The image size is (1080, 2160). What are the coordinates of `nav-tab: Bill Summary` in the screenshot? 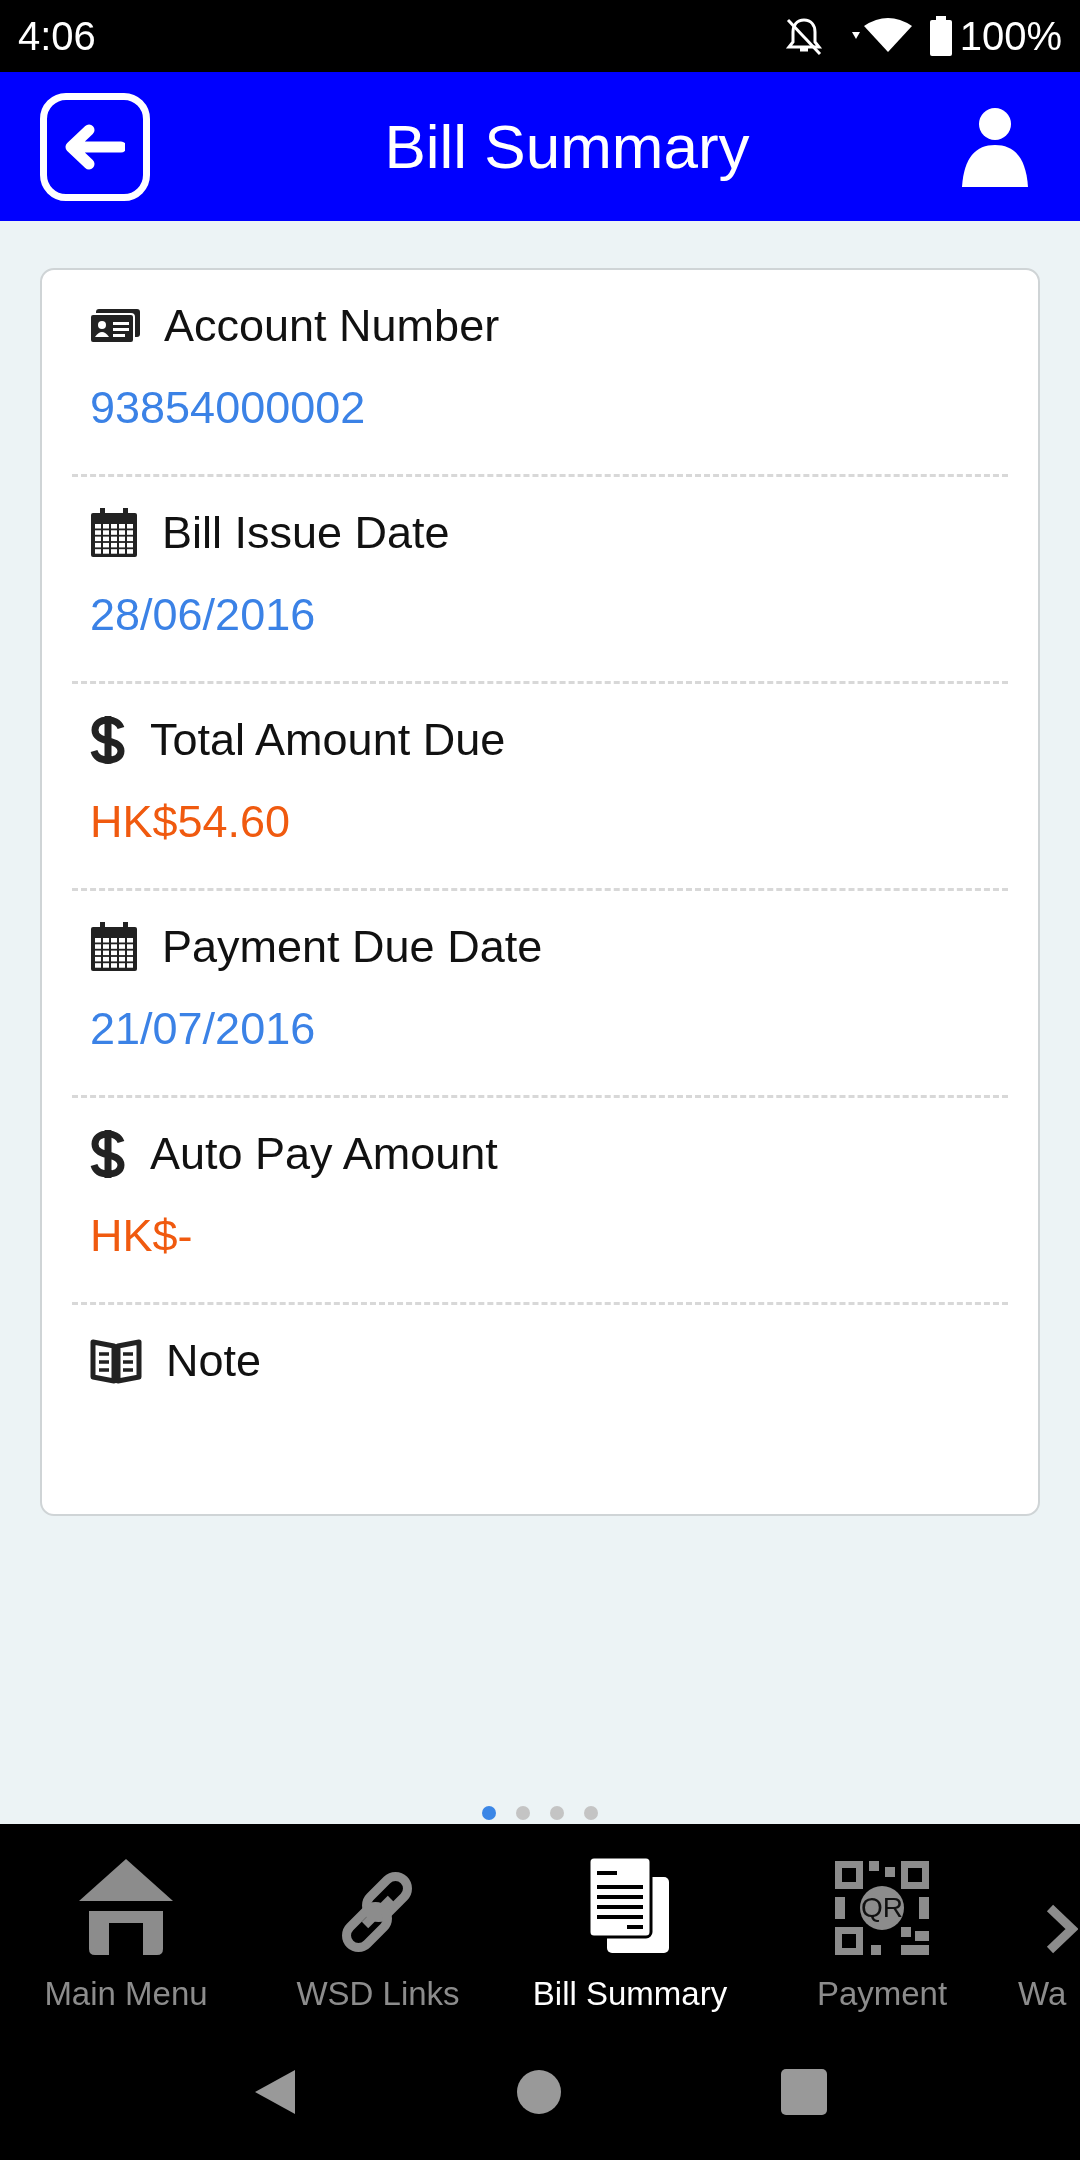 It's located at (630, 1924).